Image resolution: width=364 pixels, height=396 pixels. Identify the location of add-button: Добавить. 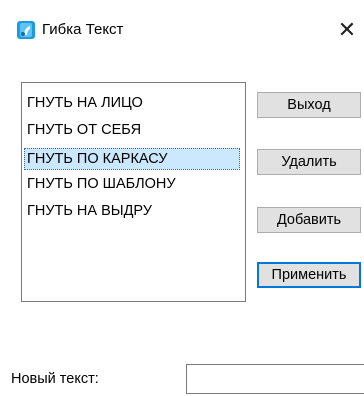
(309, 220).